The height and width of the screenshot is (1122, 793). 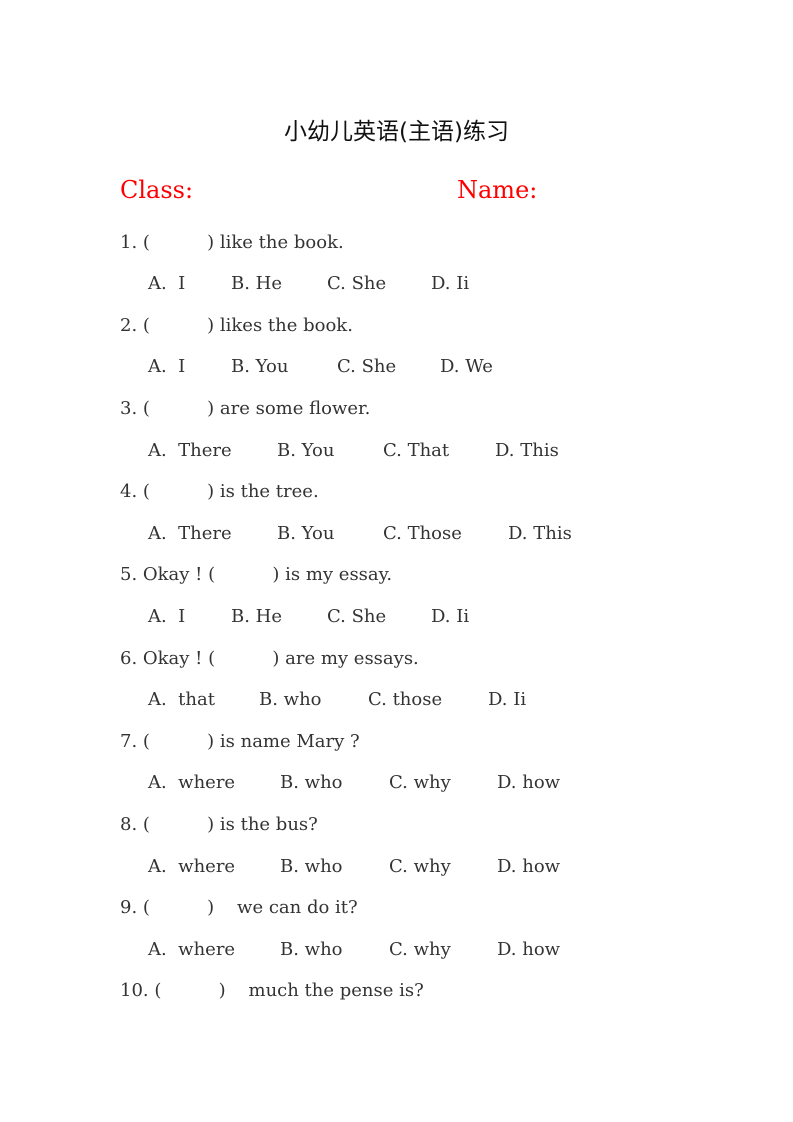 I want to click on question-stem: 9. ( ) we can do it?, so click(x=239, y=907).